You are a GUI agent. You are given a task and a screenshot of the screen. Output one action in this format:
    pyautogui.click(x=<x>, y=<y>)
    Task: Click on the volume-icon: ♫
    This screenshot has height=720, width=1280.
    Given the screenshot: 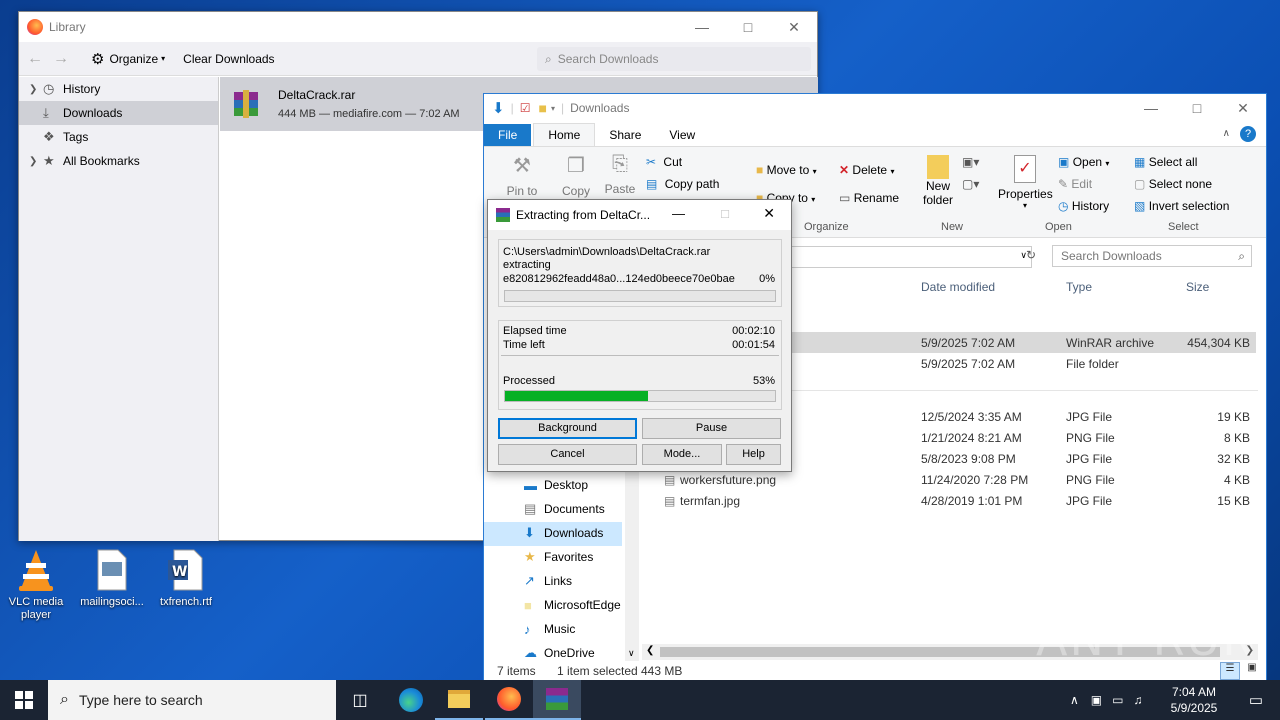 What is the action you would take?
    pyautogui.click(x=1137, y=700)
    